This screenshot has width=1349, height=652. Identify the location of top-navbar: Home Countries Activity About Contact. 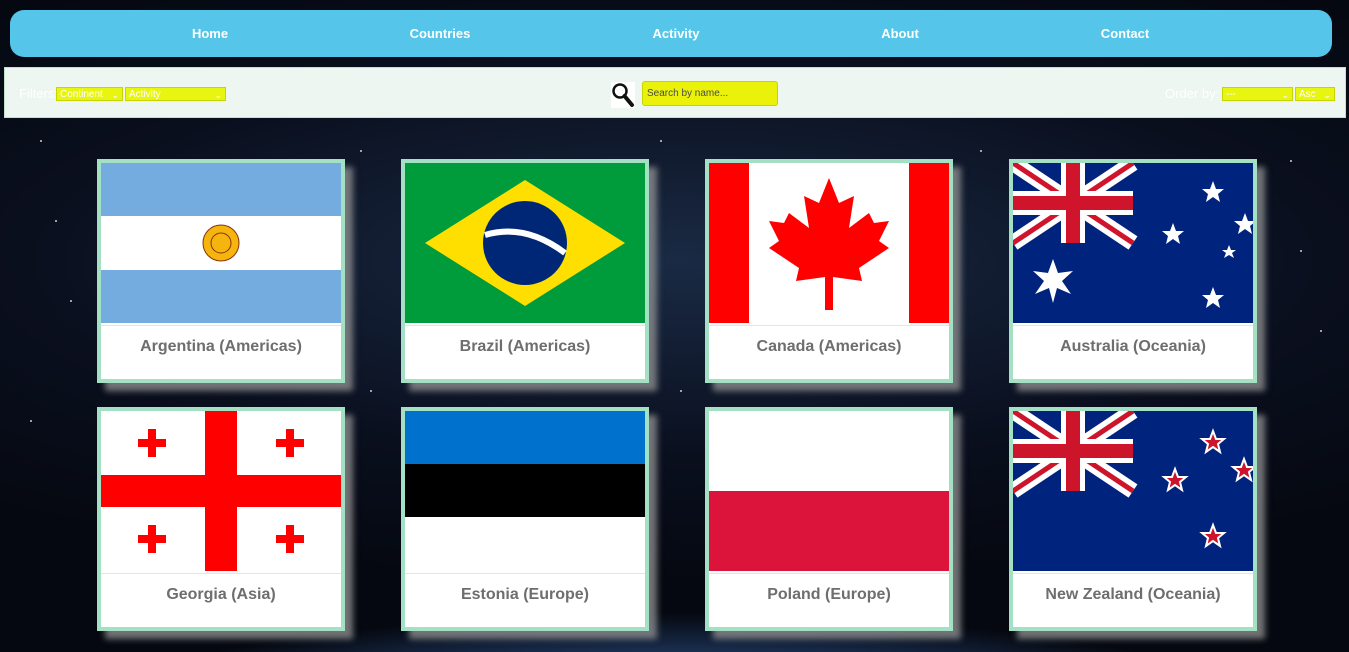
(671, 33).